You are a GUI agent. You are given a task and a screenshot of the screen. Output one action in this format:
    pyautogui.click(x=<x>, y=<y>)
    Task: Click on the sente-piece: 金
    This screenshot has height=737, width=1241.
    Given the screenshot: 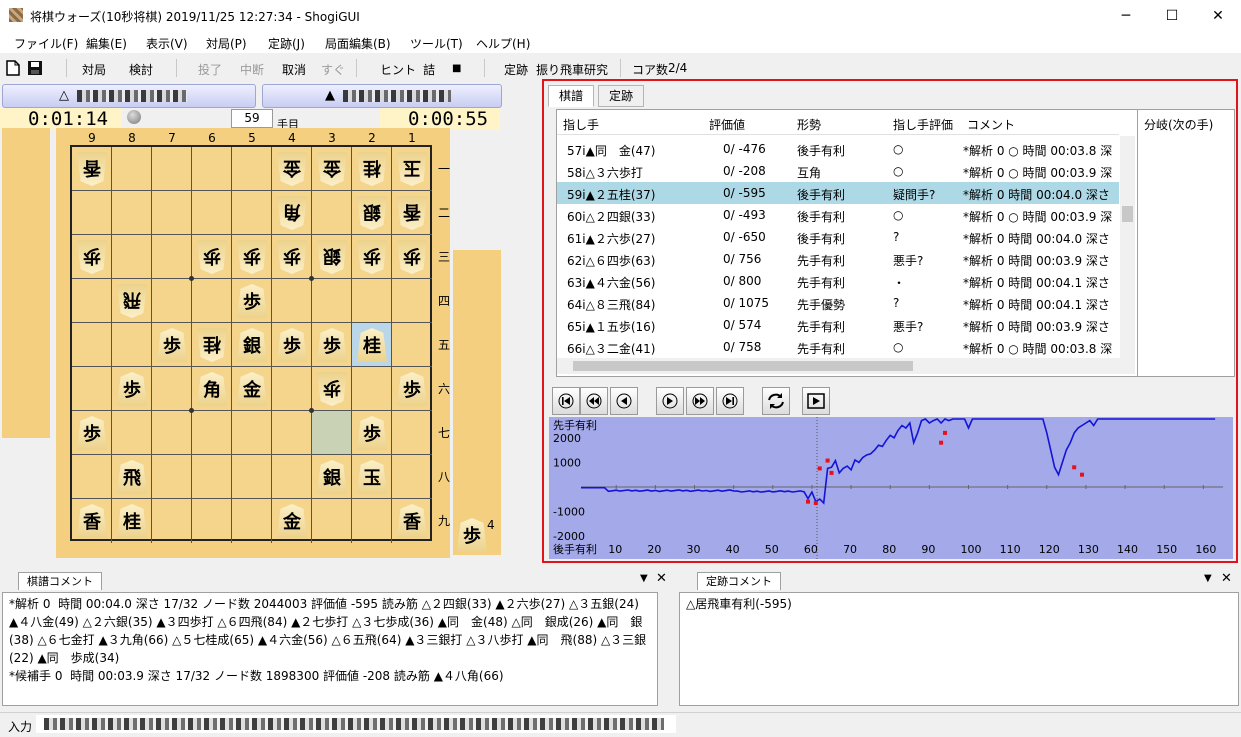 What is the action you would take?
    pyautogui.click(x=252, y=389)
    